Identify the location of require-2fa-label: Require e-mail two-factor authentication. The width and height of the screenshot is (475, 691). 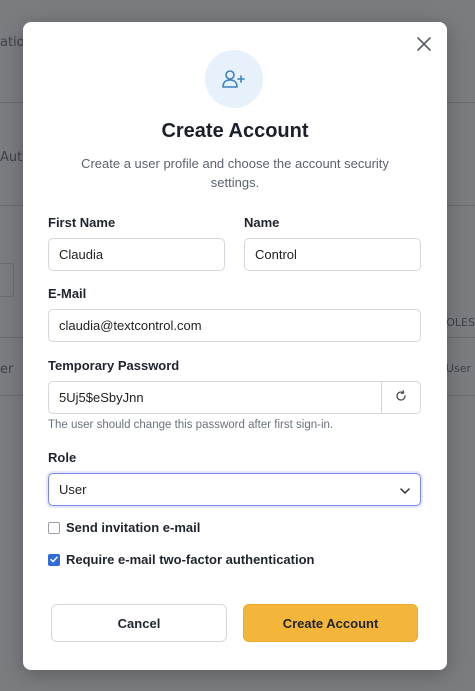
(190, 559).